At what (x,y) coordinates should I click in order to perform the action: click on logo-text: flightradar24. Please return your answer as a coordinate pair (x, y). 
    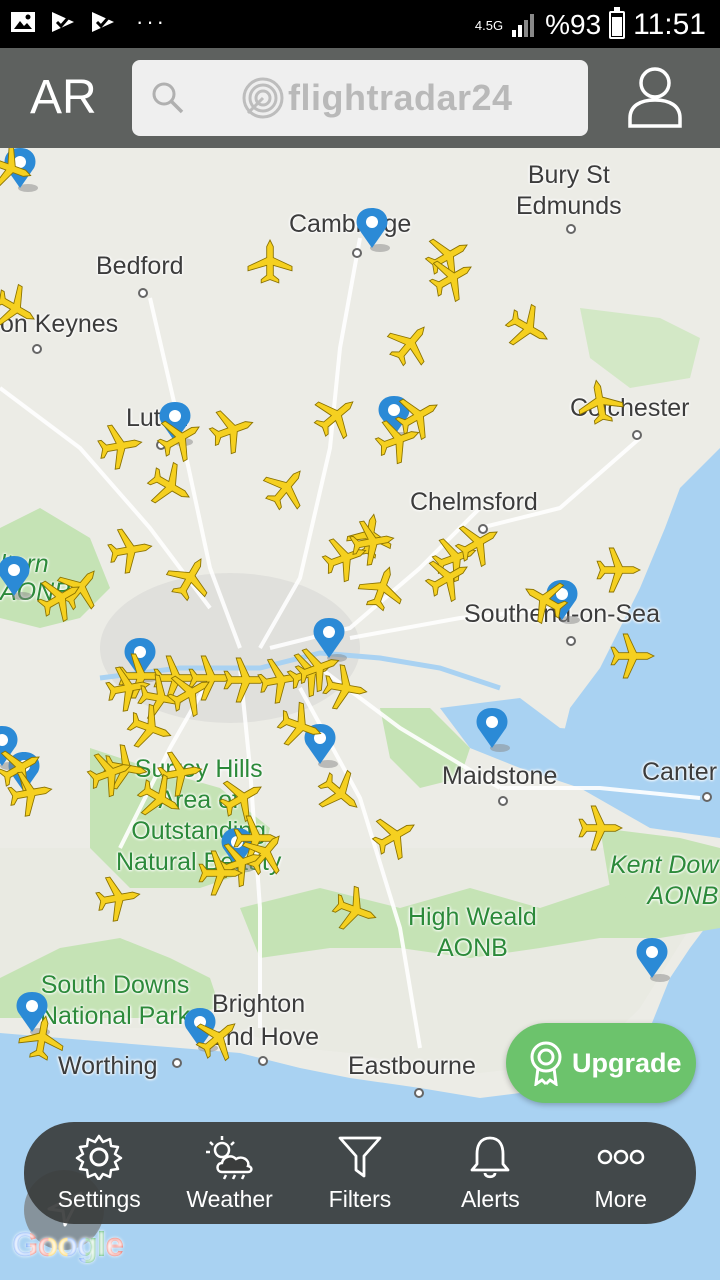
    Looking at the image, I should click on (400, 97).